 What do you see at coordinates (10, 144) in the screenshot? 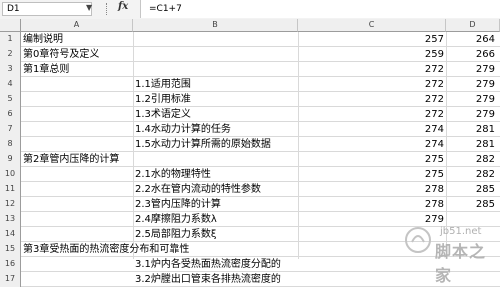
I see `row-header: 8` at bounding box center [10, 144].